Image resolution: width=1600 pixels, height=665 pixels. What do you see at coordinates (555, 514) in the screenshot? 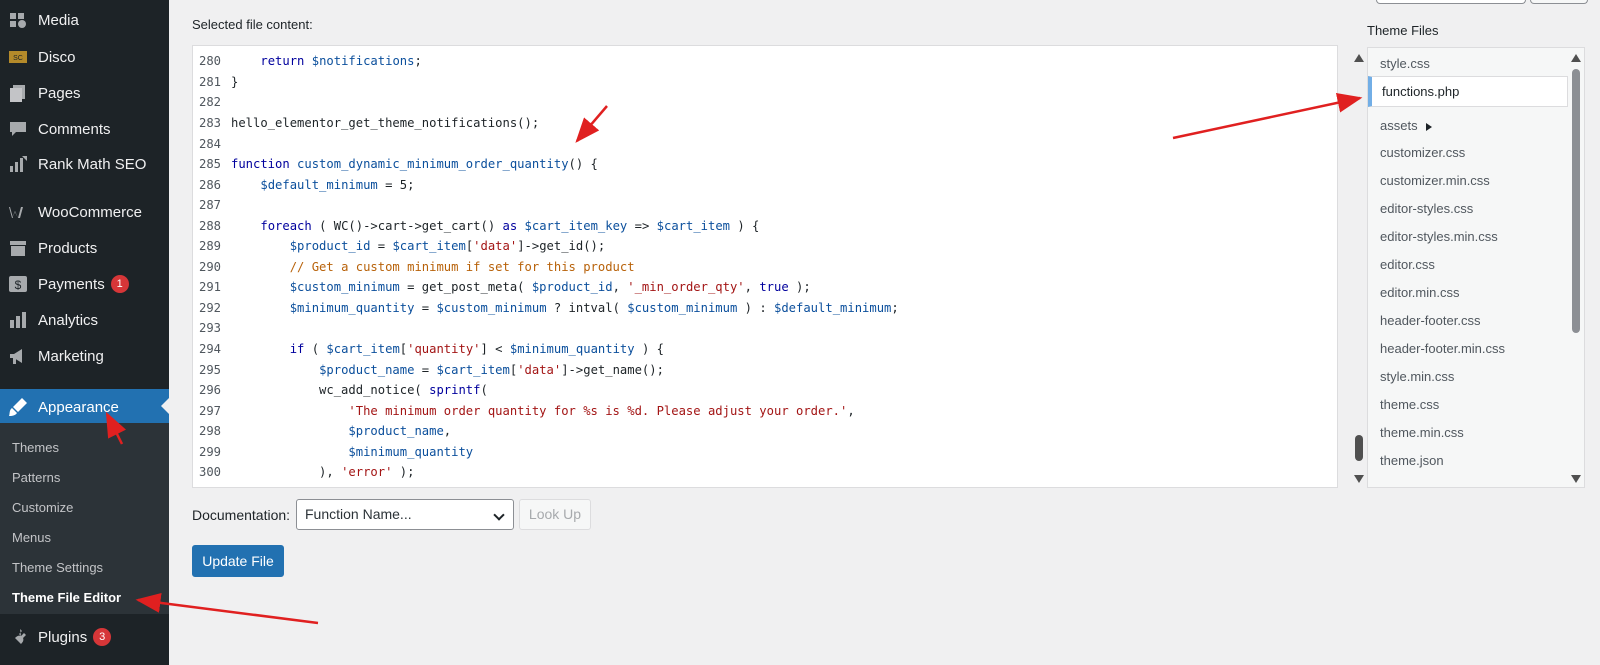
I see `look-up-button: Look Up` at bounding box center [555, 514].